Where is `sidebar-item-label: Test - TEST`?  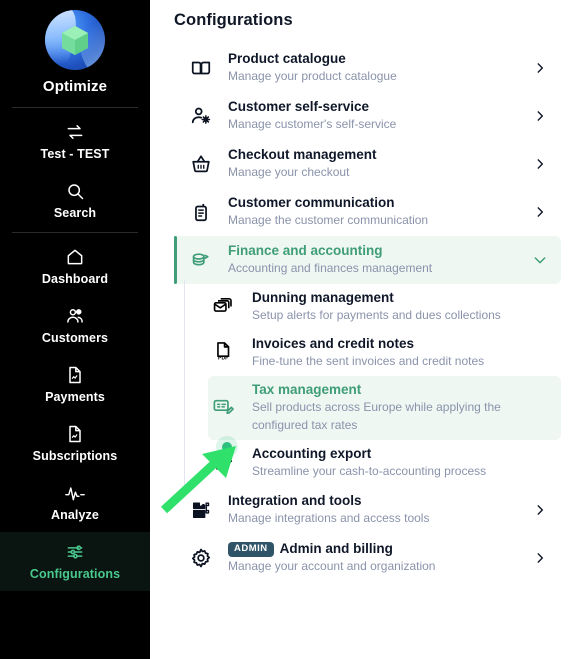 sidebar-item-label: Test - TEST is located at coordinates (75, 154).